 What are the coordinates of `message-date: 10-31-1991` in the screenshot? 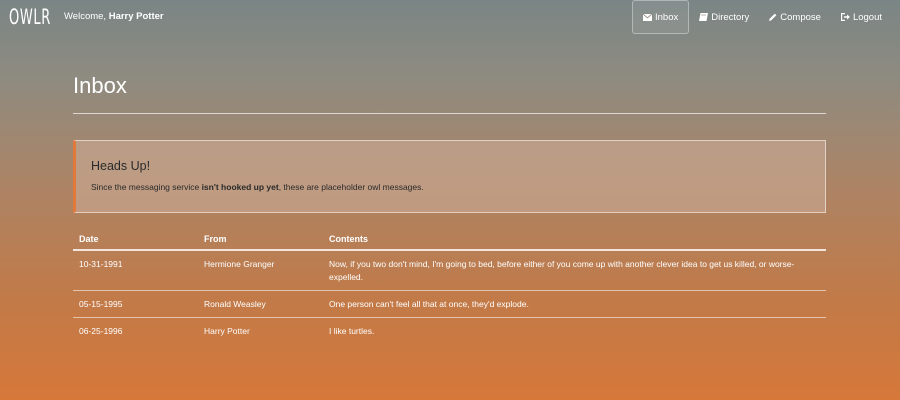 It's located at (135, 270).